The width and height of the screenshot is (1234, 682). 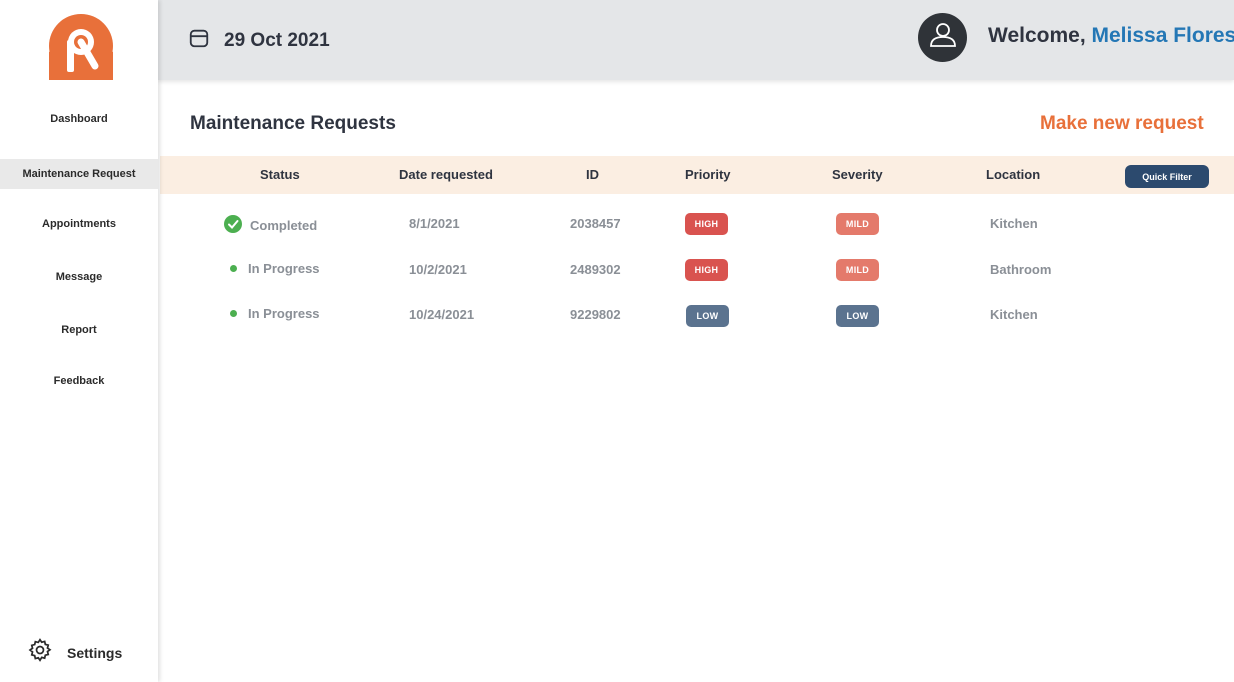 What do you see at coordinates (446, 174) in the screenshot?
I see `column-header-date-requested: Date requested` at bounding box center [446, 174].